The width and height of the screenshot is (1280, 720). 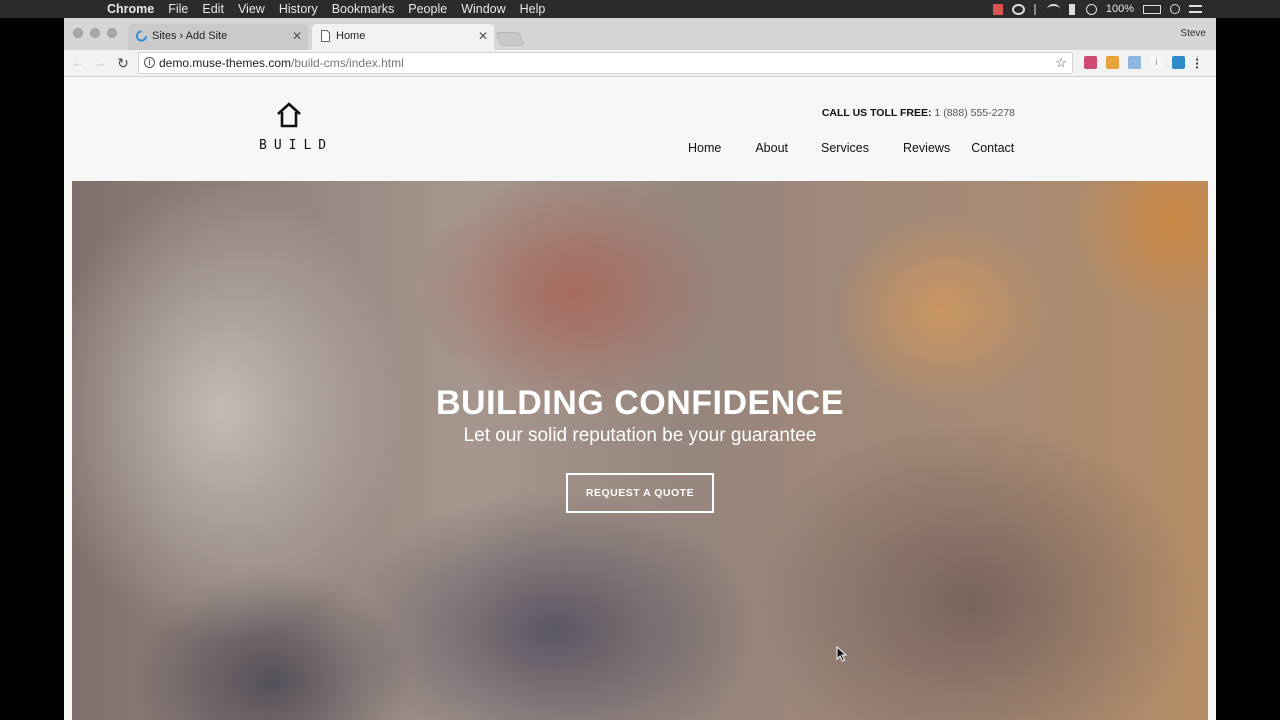 I want to click on main-nav: Home About Services Reviews Contact, so click(x=849, y=148).